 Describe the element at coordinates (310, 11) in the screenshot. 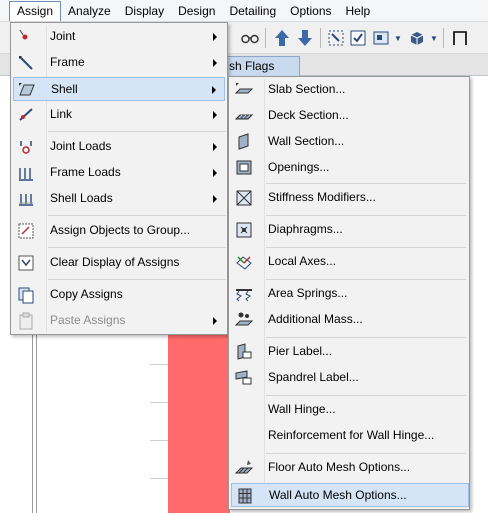

I see `menu-options: Options` at that location.